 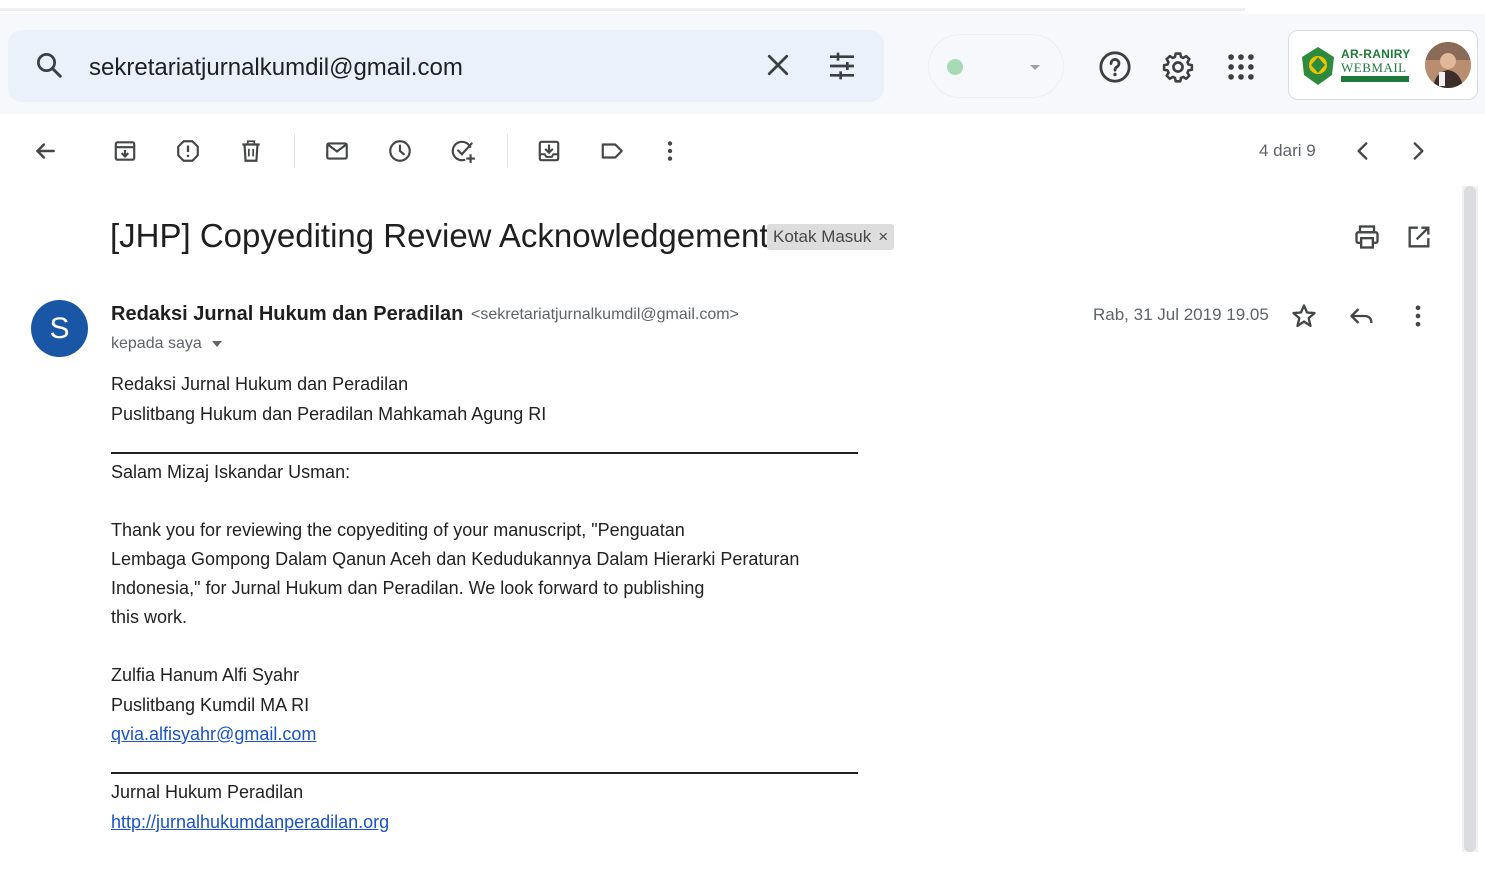 What do you see at coordinates (612, 151) in the screenshot?
I see `label-icon` at bounding box center [612, 151].